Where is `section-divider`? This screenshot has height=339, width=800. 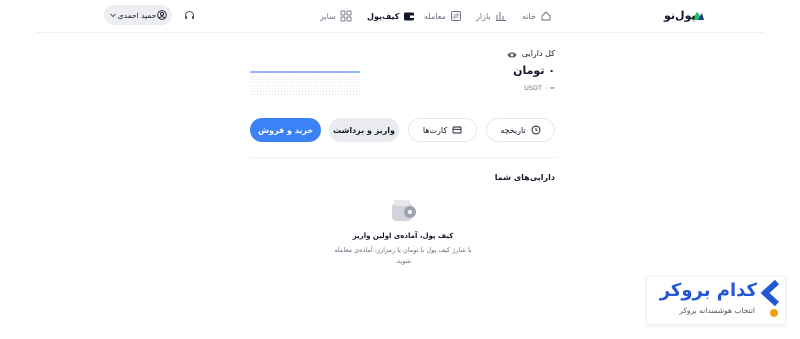
section-divider is located at coordinates (403, 157).